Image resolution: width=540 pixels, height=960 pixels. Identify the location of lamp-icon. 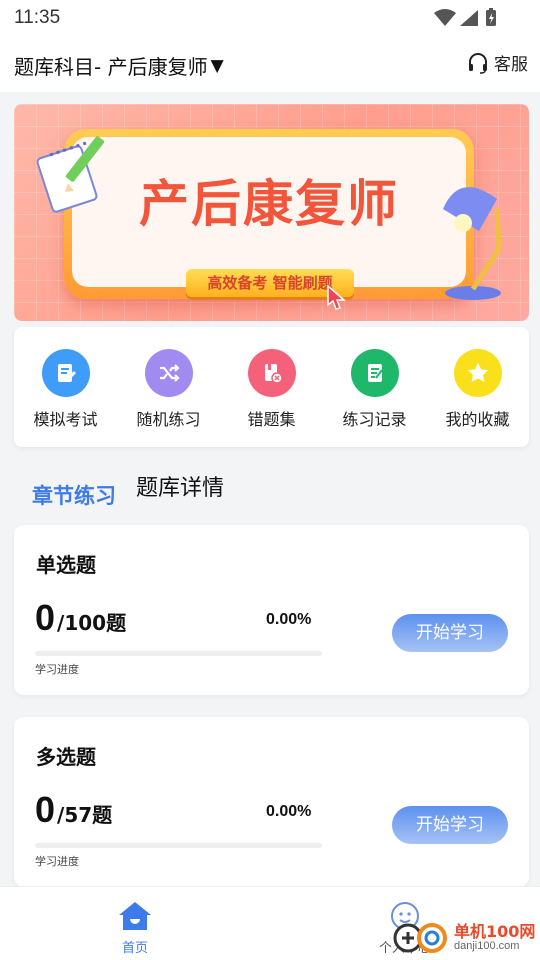
(472, 243).